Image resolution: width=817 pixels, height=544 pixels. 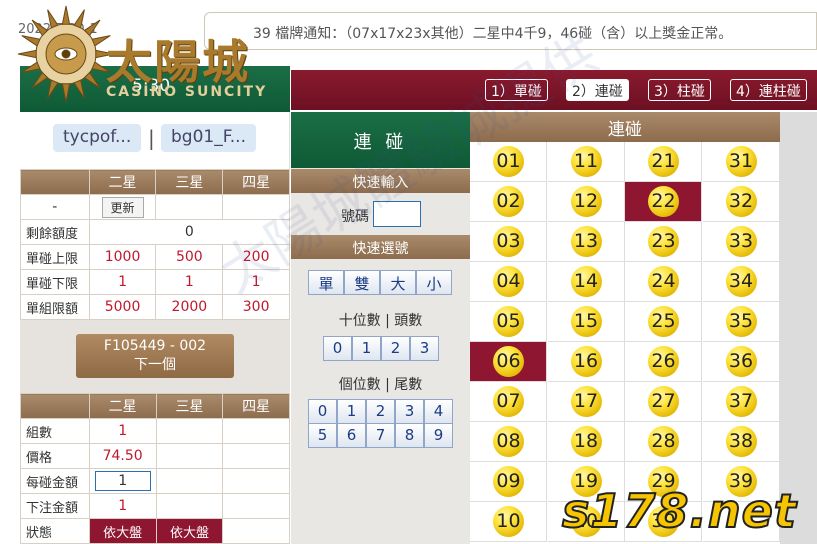 I want to click on ball-cell: 23, so click(x=663, y=242).